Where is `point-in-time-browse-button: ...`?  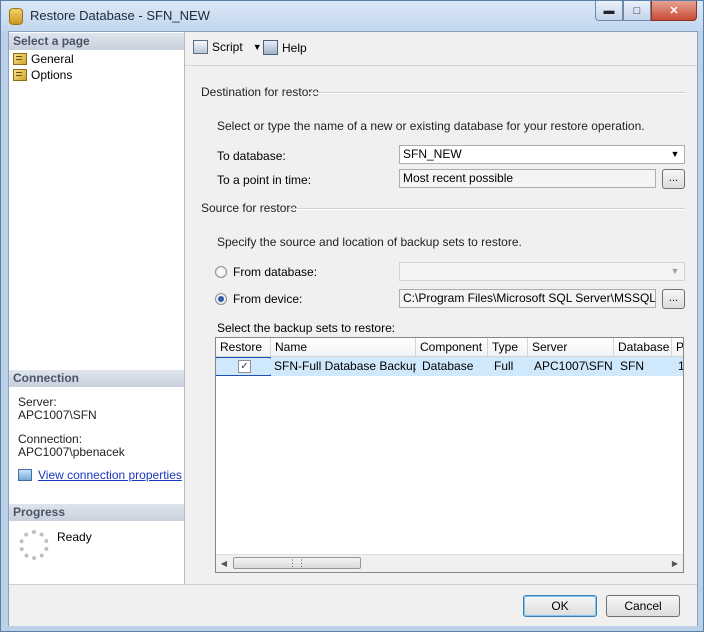 point-in-time-browse-button: ... is located at coordinates (673, 179).